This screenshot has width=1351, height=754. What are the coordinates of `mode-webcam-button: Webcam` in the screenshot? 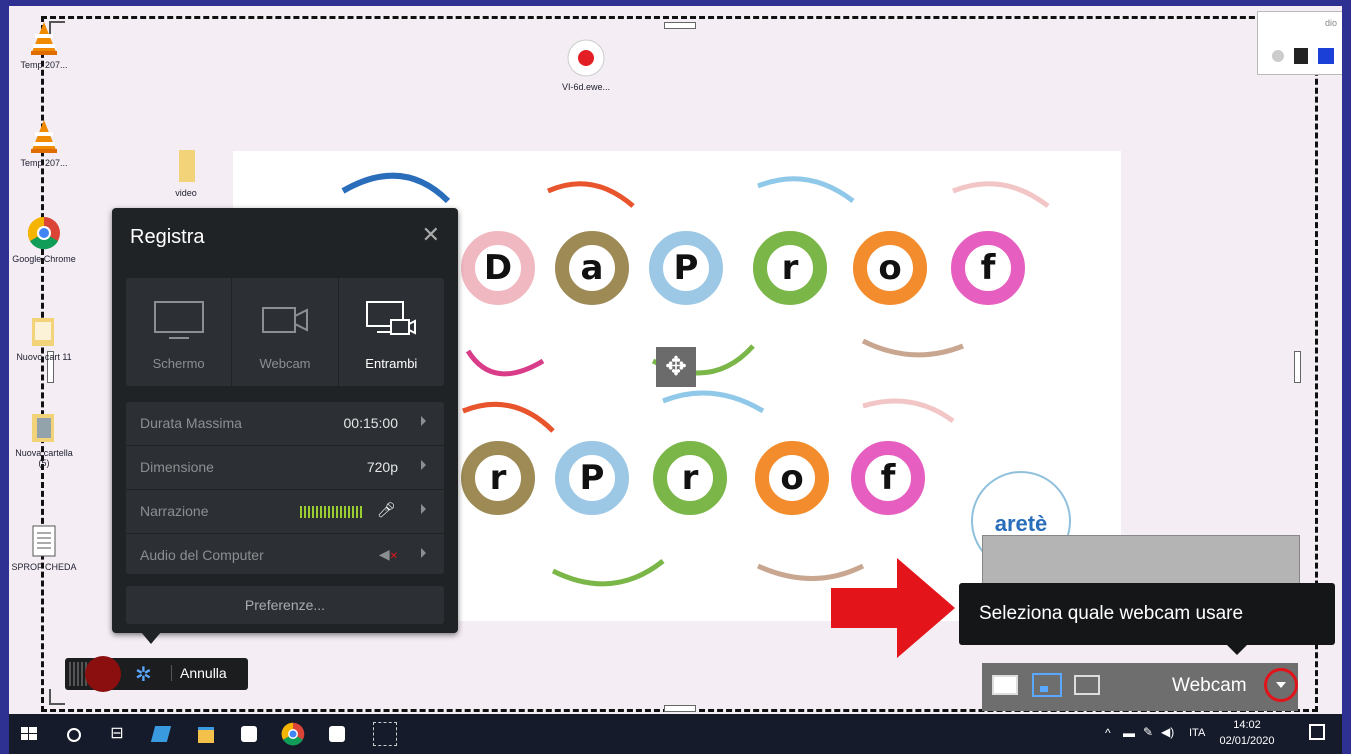 It's located at (285, 332).